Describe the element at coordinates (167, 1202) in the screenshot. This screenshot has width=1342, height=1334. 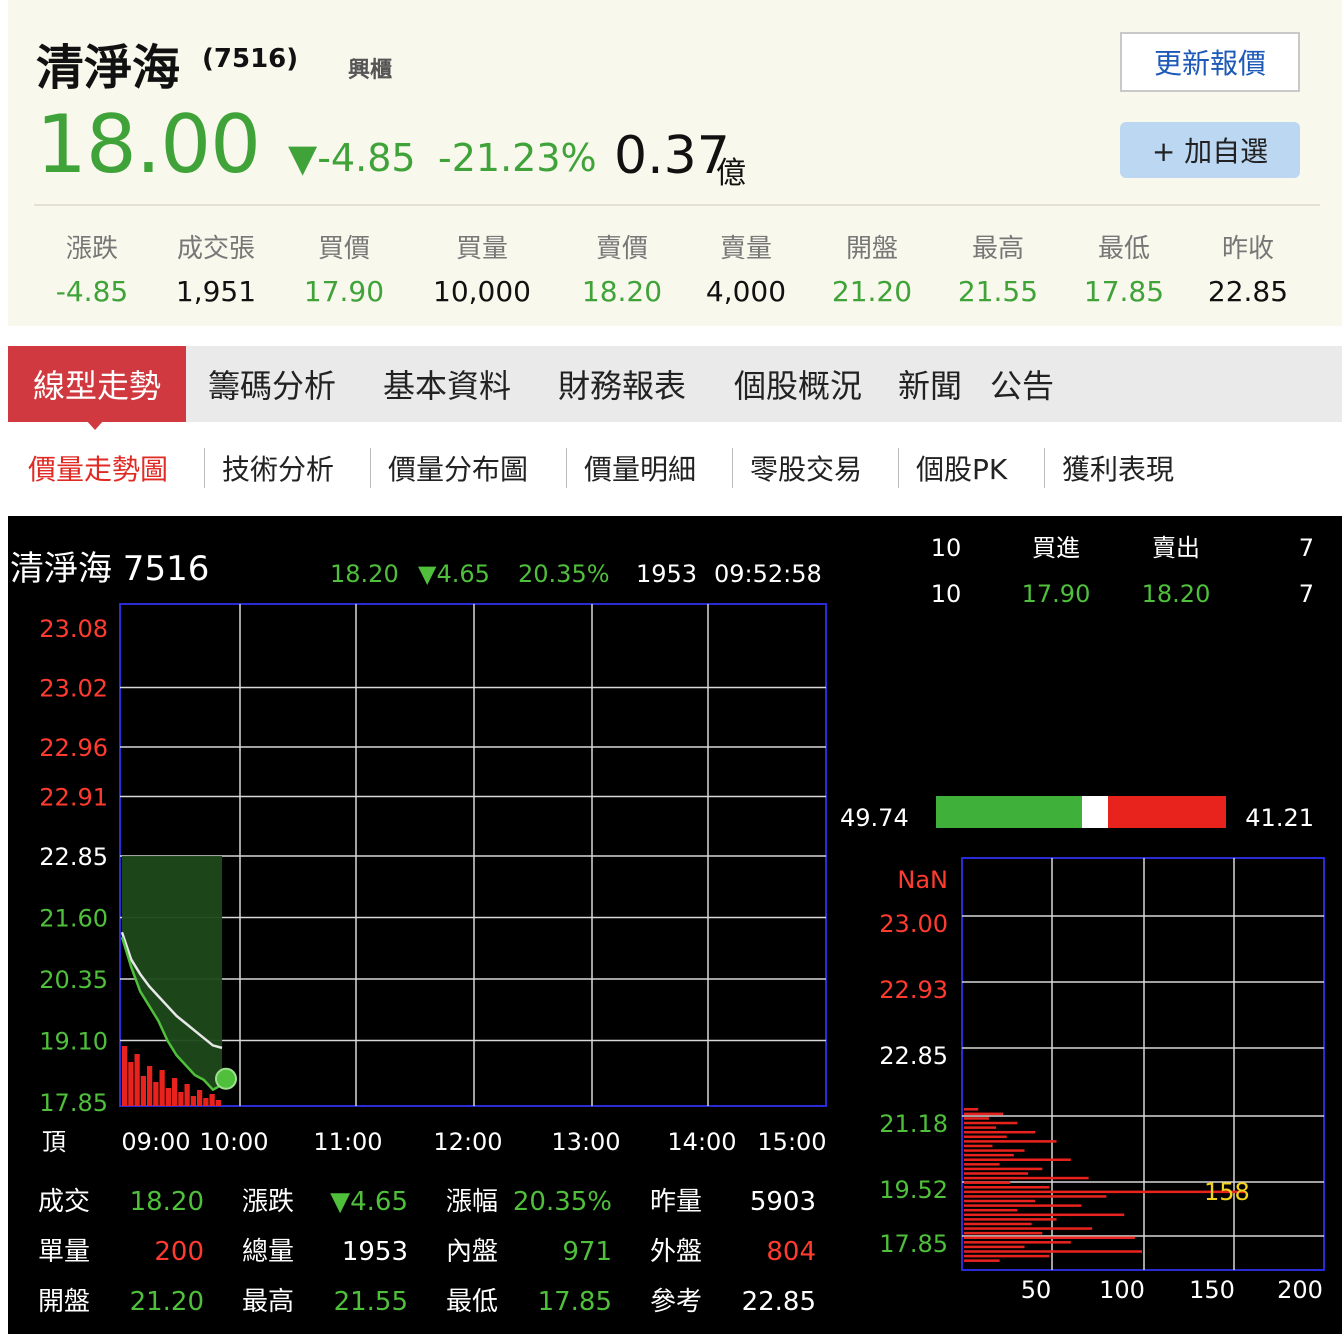
I see `bottom-stat-value: 18.20` at that location.